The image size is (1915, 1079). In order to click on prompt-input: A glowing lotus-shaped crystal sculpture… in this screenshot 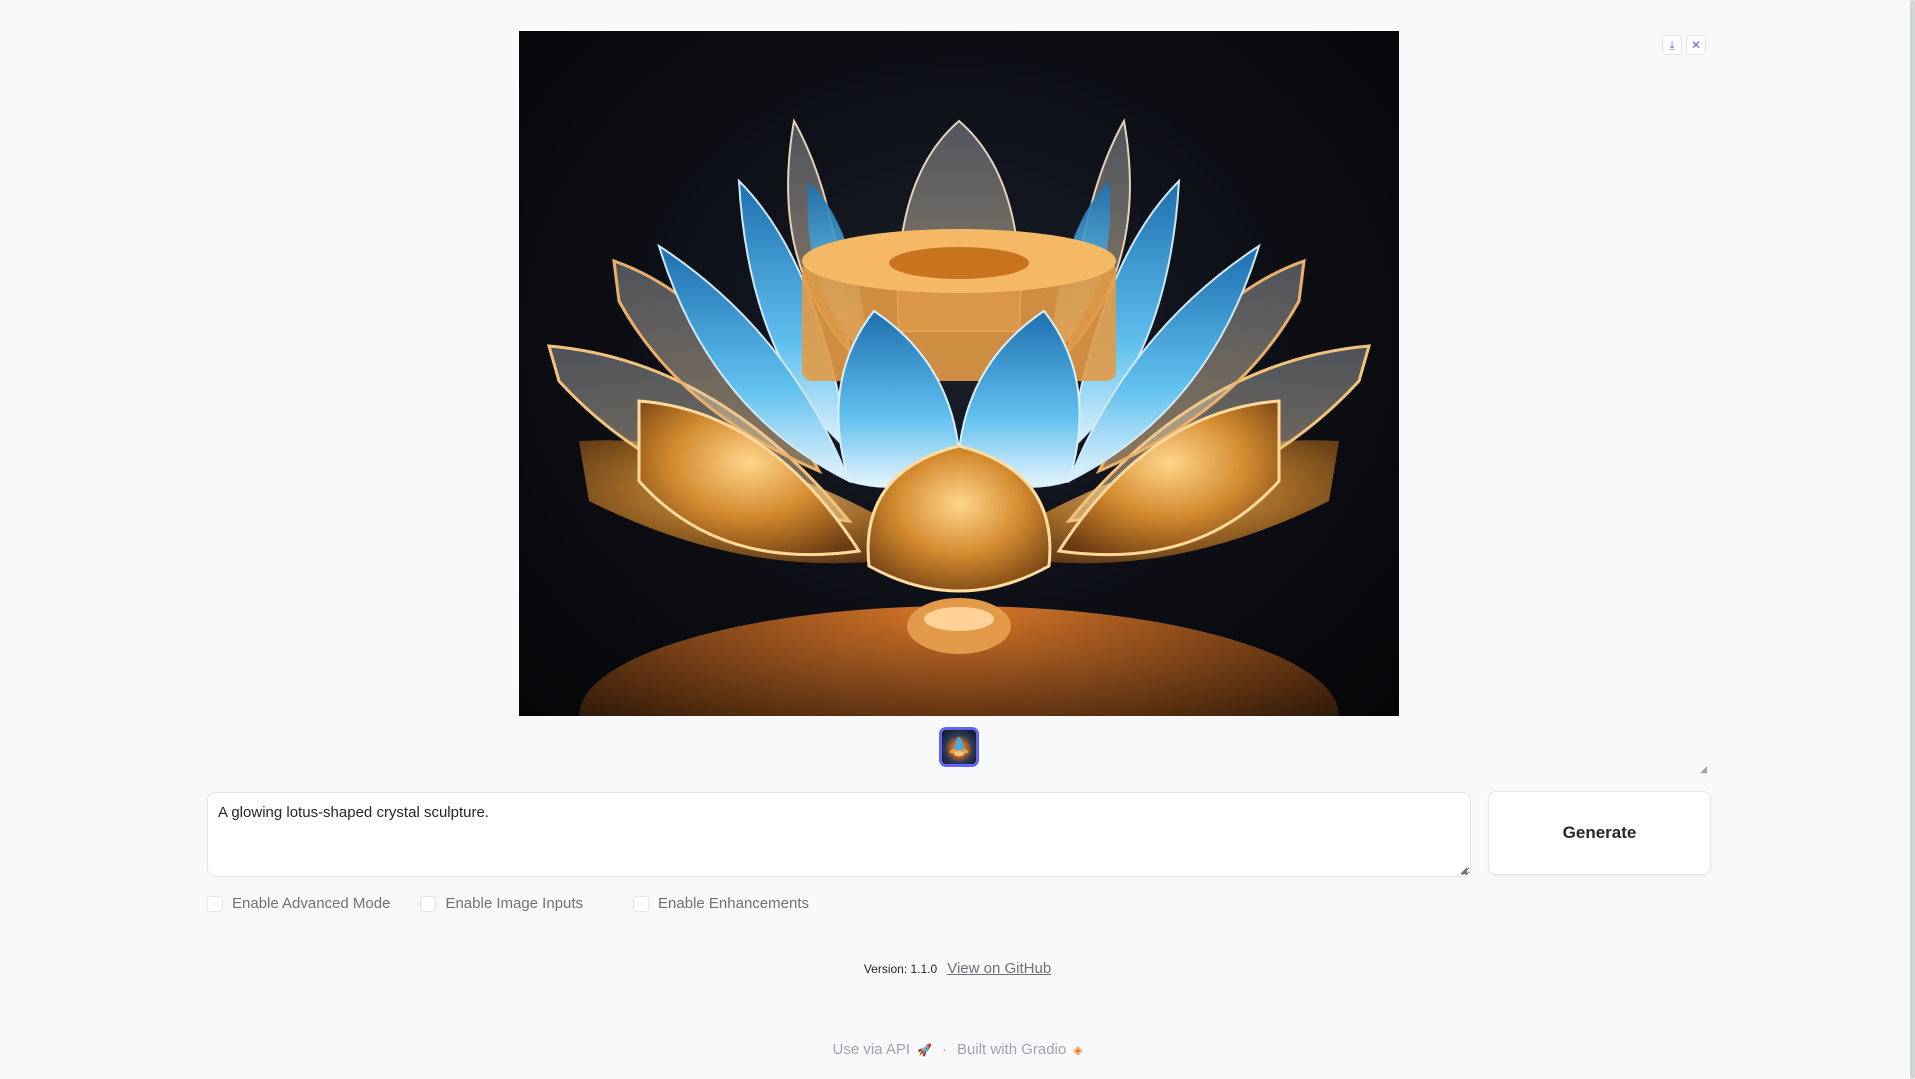, I will do `click(839, 834)`.